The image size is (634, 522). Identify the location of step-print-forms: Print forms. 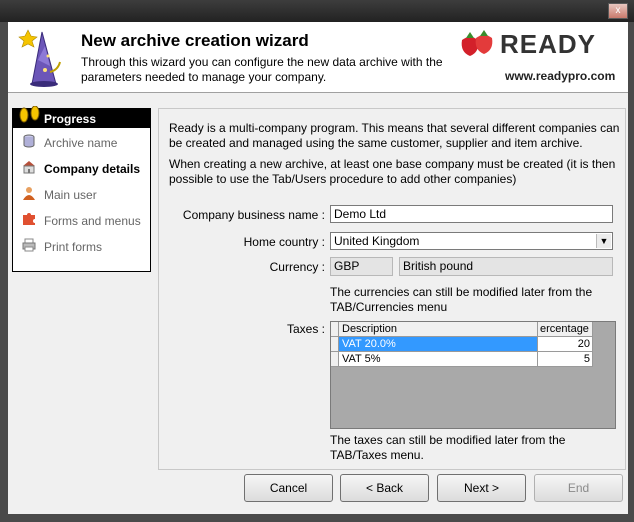
(81, 248).